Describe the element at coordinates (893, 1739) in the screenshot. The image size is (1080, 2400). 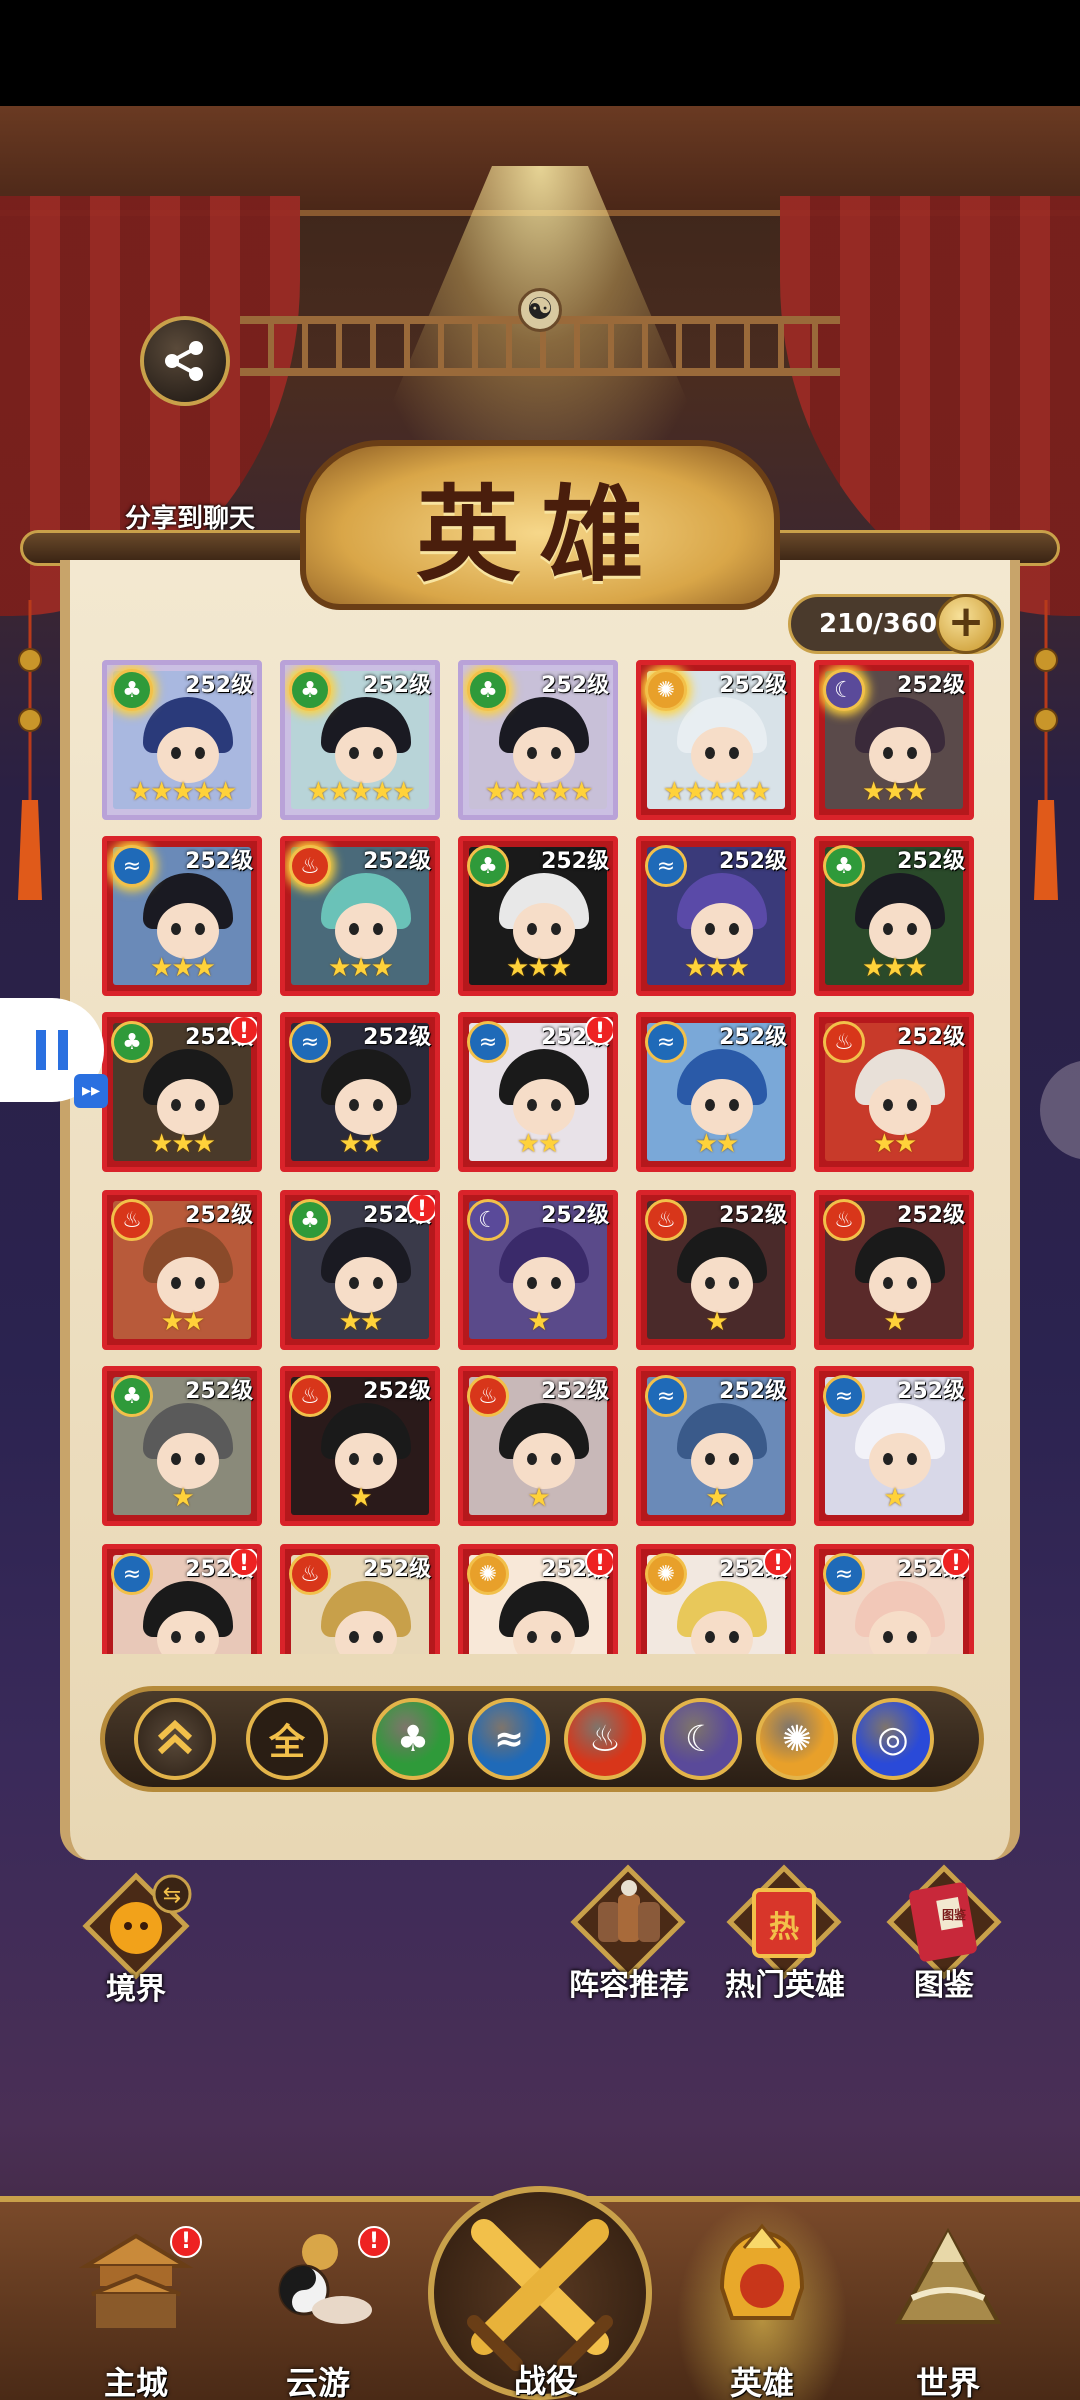
I see `filter-dark-button: ◎` at that location.